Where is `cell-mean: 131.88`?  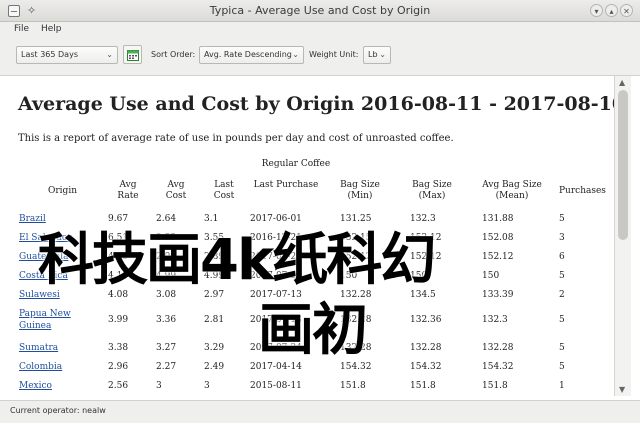
cell-mean: 131.88 is located at coordinates (498, 219).